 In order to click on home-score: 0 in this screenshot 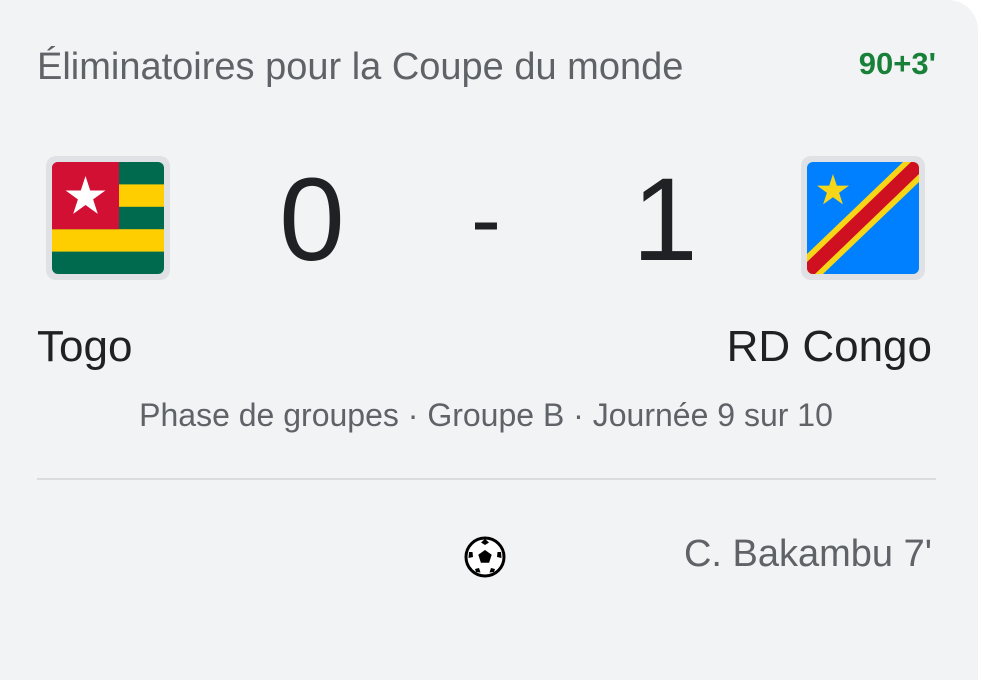, I will do `click(312, 220)`.